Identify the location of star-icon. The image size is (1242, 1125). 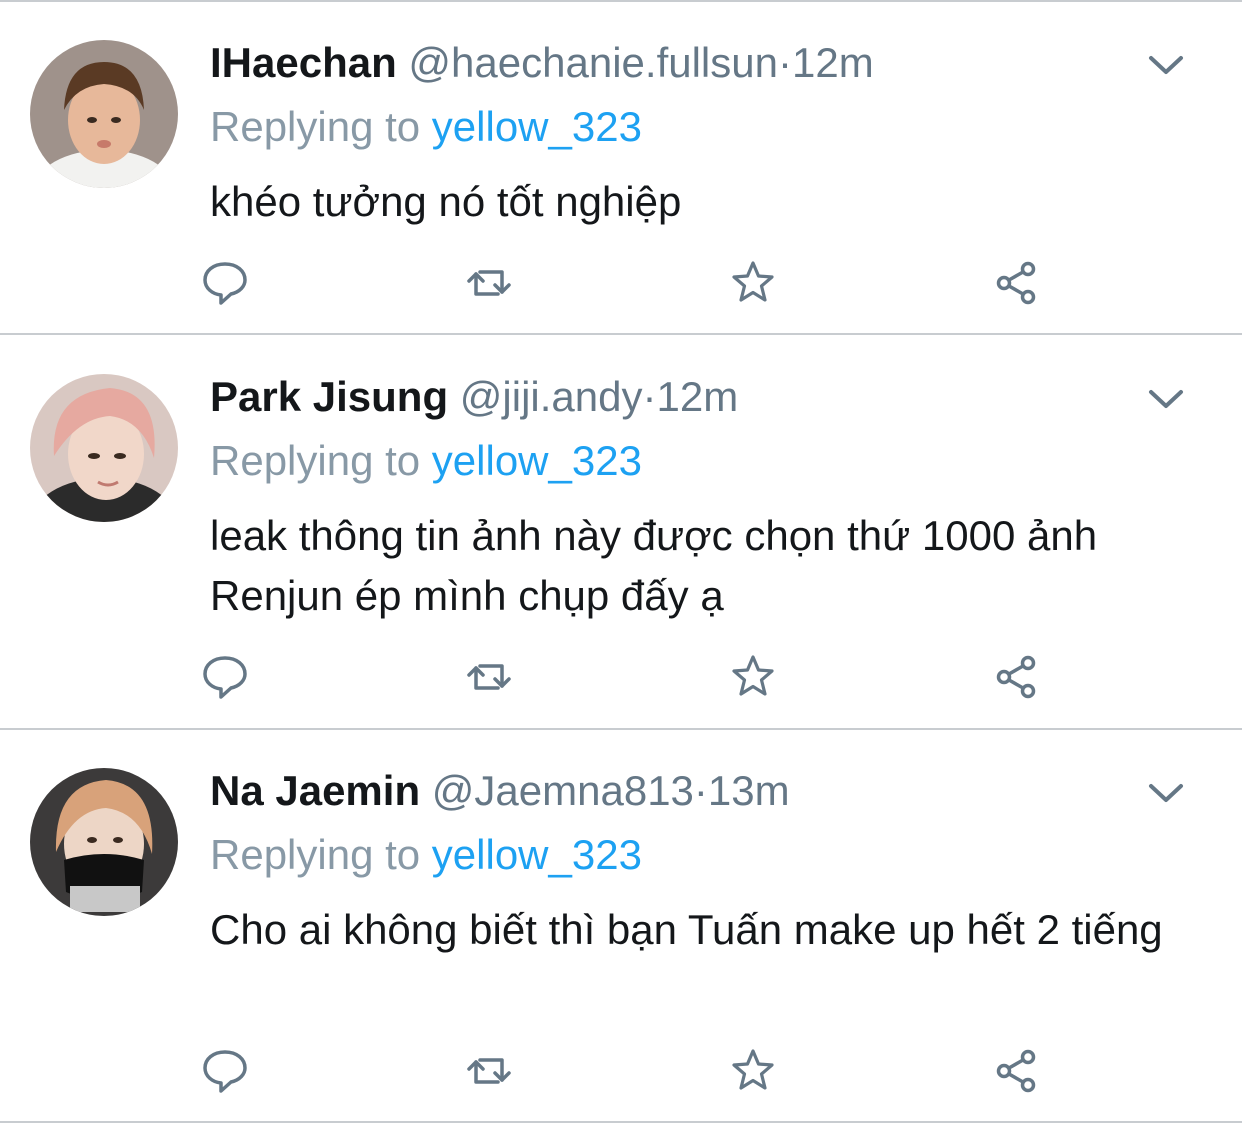
(753, 1071).